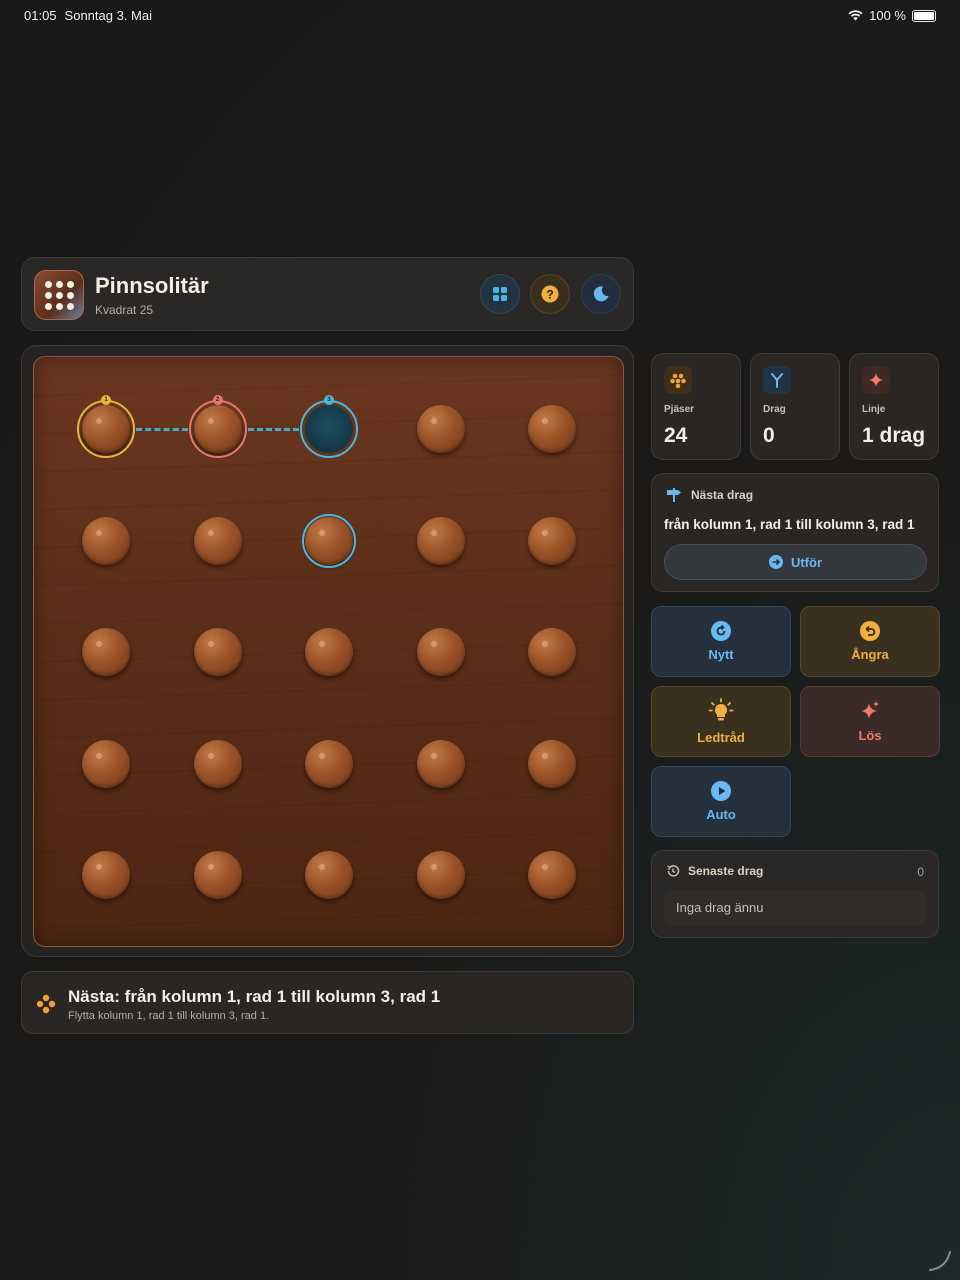  Describe the element at coordinates (721, 721) in the screenshot. I see `hint-button: Ledtråd` at that location.